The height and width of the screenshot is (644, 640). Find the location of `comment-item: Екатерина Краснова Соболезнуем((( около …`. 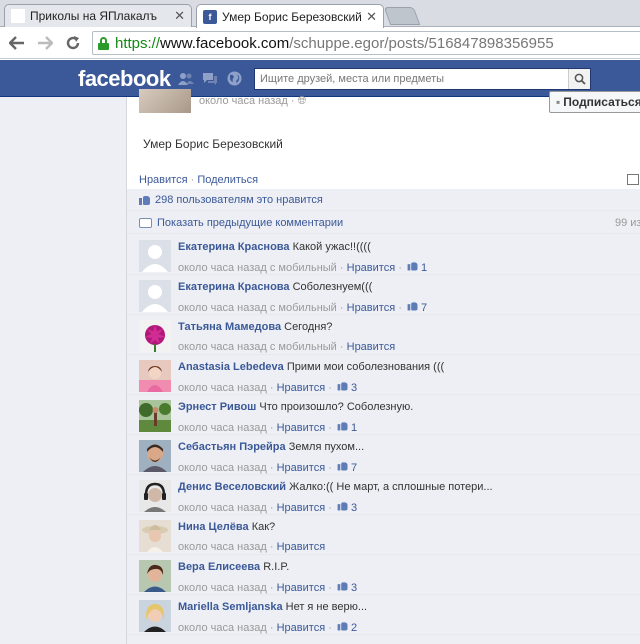

comment-item: Екатерина Краснова Соболезнуем((( около … is located at coordinates (383, 295).